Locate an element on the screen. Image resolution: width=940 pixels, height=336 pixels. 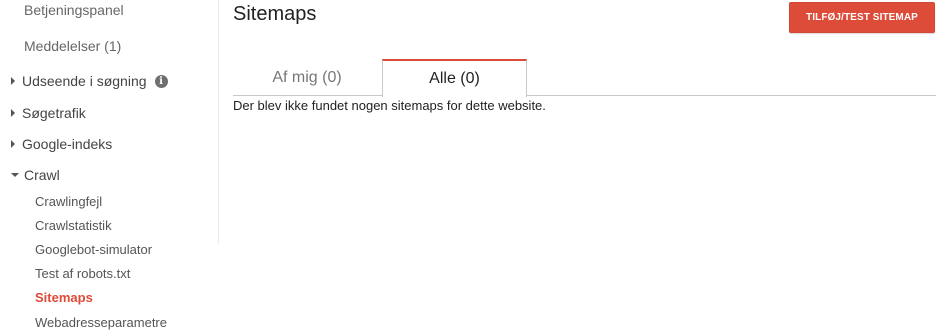
add-test-sitemap-button: TILFØJ/TEST SITEMAP is located at coordinates (862, 17).